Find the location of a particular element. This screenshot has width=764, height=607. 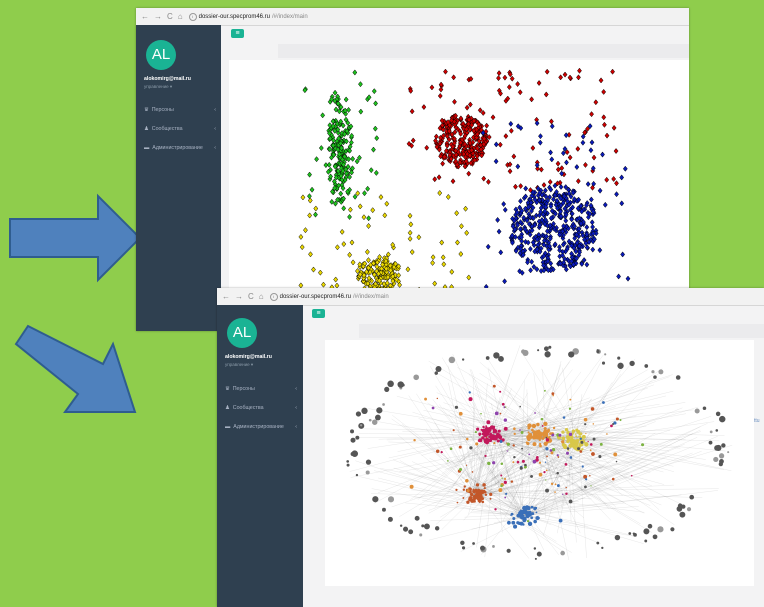

url-path: /#/index/main is located at coordinates (290, 16).